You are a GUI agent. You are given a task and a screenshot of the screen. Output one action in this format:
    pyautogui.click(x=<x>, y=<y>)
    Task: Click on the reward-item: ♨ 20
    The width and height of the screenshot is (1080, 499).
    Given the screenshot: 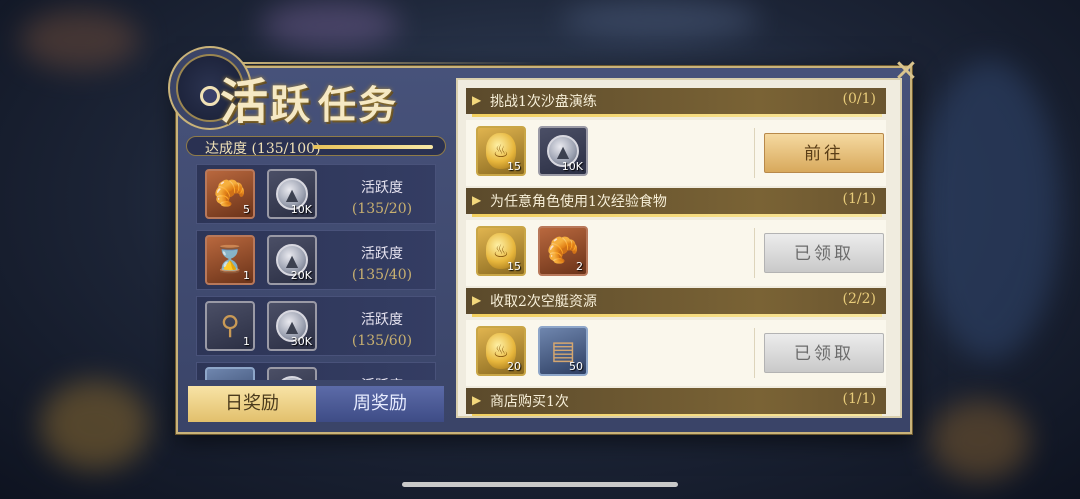 What is the action you would take?
    pyautogui.click(x=501, y=351)
    